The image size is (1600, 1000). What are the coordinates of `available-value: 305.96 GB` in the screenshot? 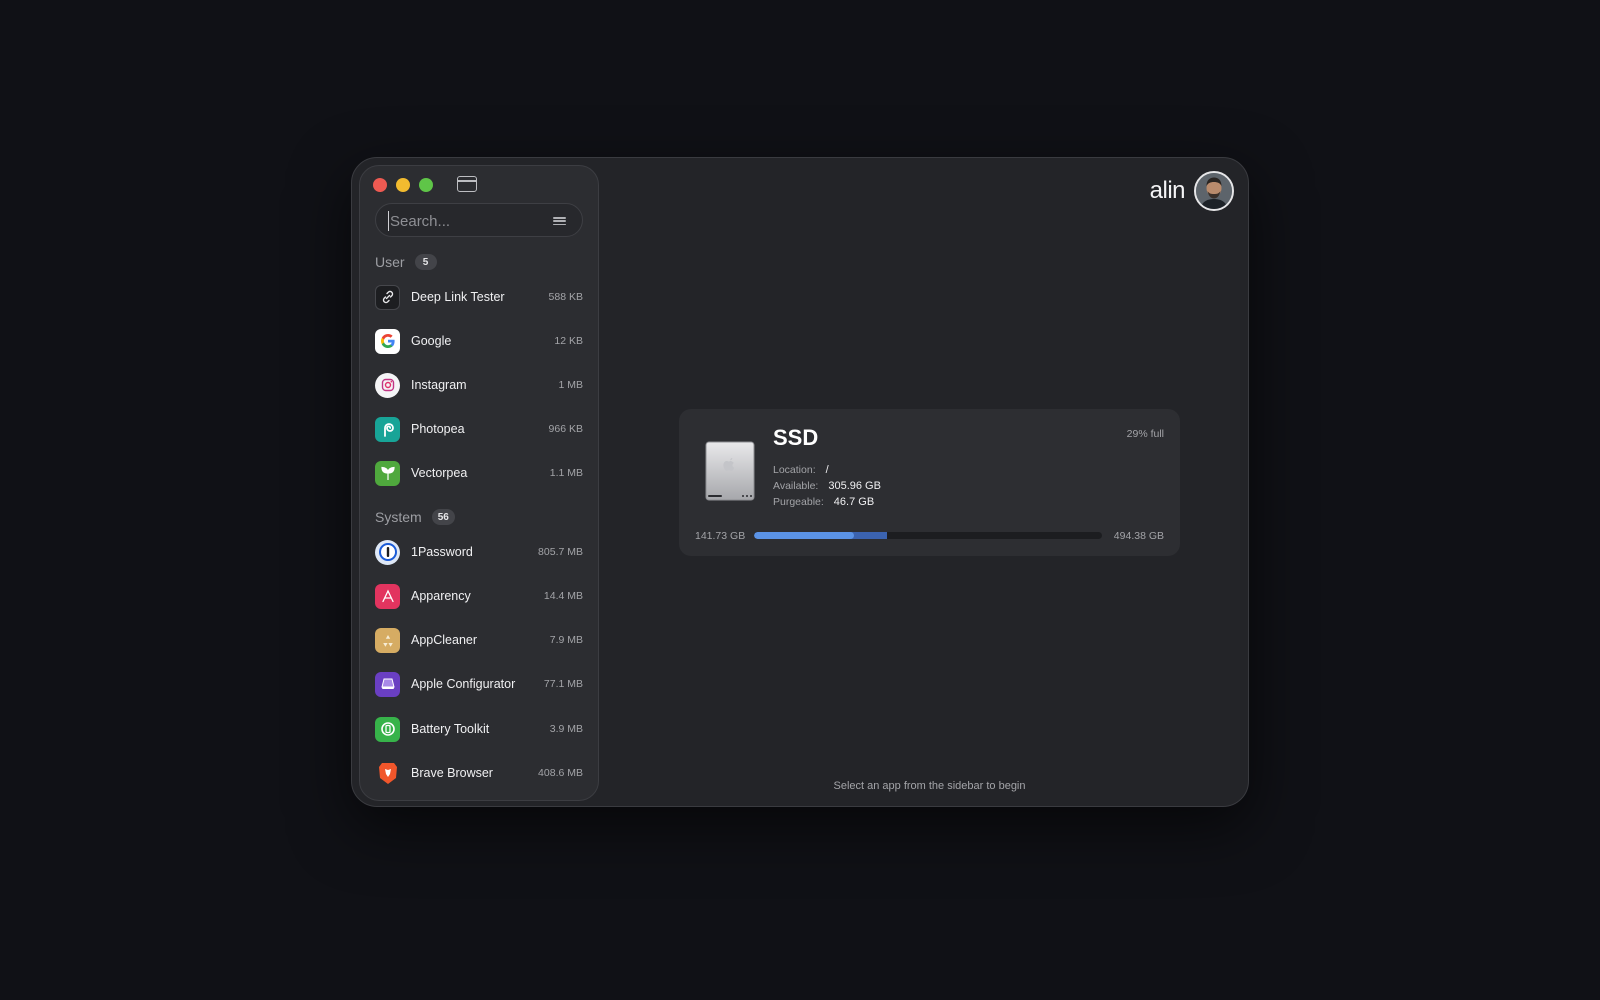 It's located at (854, 486).